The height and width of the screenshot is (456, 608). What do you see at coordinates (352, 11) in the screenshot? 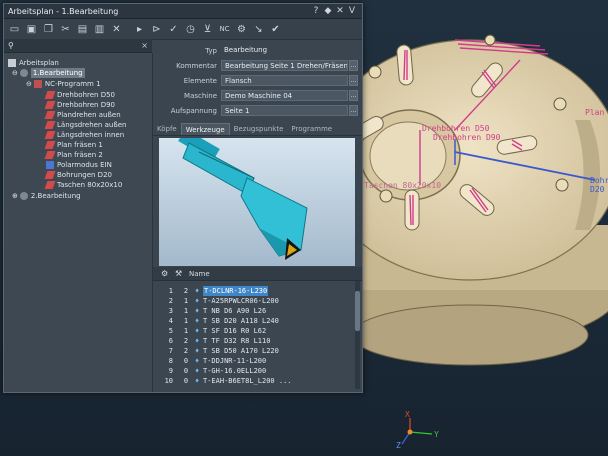
I see `collapse-button: V` at bounding box center [352, 11].